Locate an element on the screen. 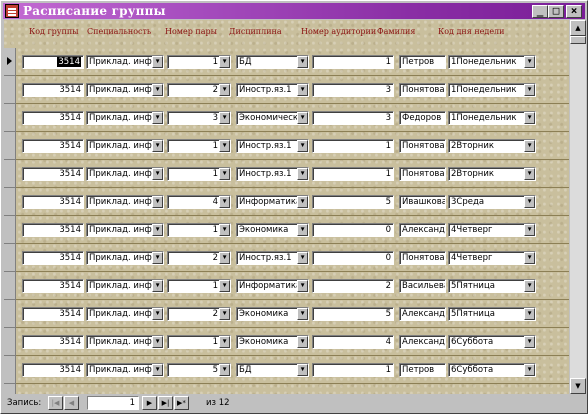 The height and width of the screenshot is (414, 588). teacher-field: Васильева is located at coordinates (422, 286).